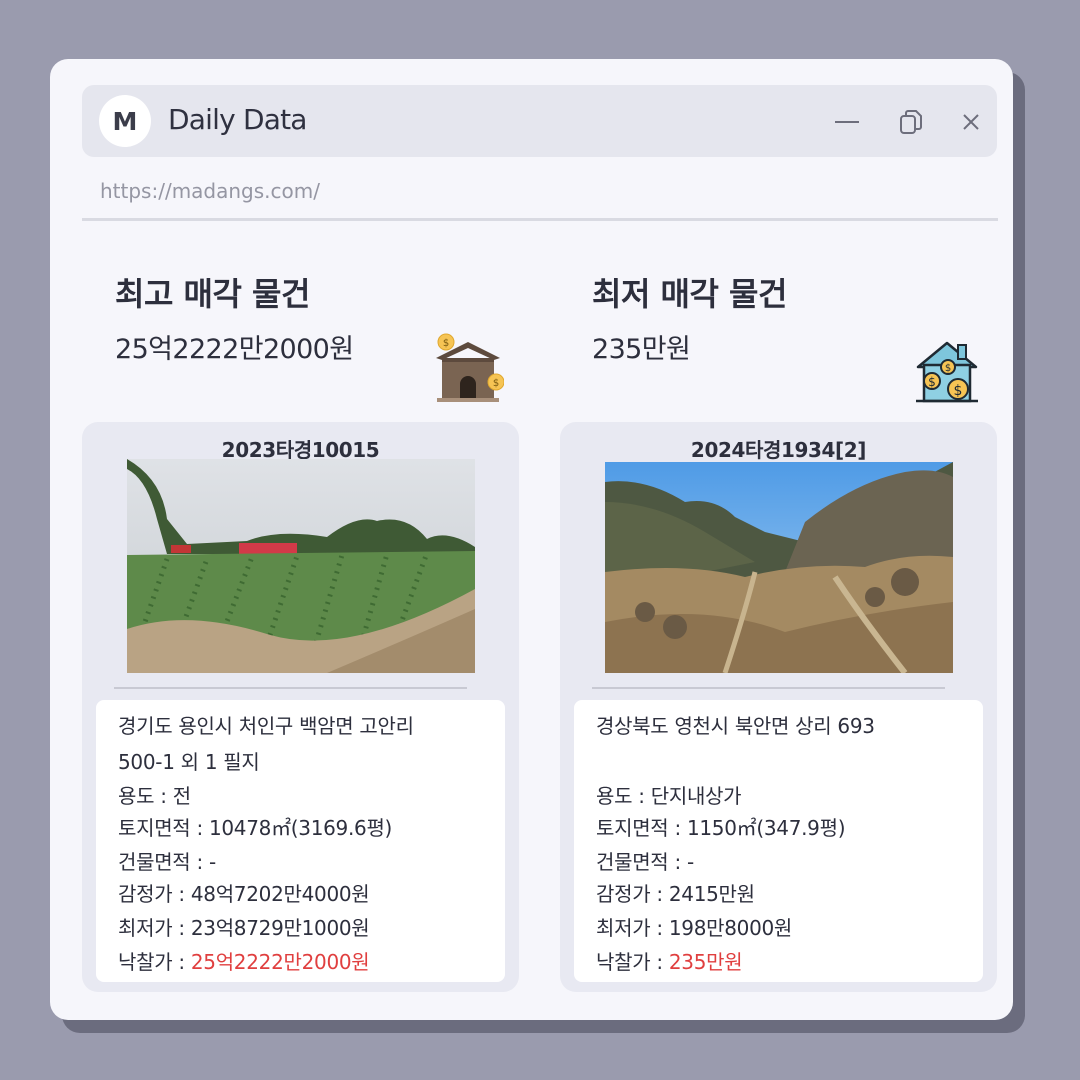 This screenshot has width=1080, height=1080. What do you see at coordinates (721, 828) in the screenshot?
I see `land-area: 토지면적 : 1150㎡(347.9평)` at bounding box center [721, 828].